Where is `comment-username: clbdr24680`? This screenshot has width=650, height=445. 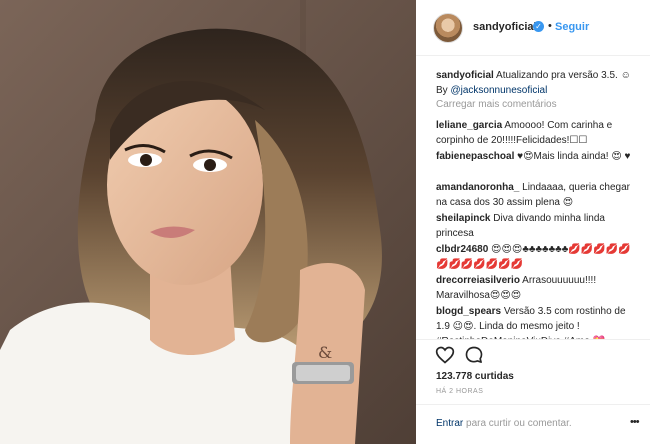 comment-username: clbdr24680 is located at coordinates (462, 249).